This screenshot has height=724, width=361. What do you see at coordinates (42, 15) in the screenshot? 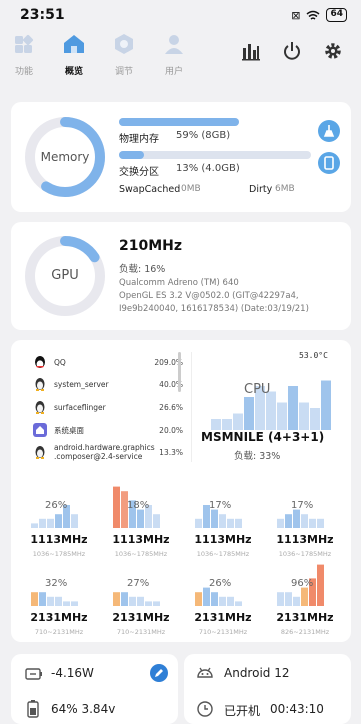
I see `status-time: 23:51` at bounding box center [42, 15].